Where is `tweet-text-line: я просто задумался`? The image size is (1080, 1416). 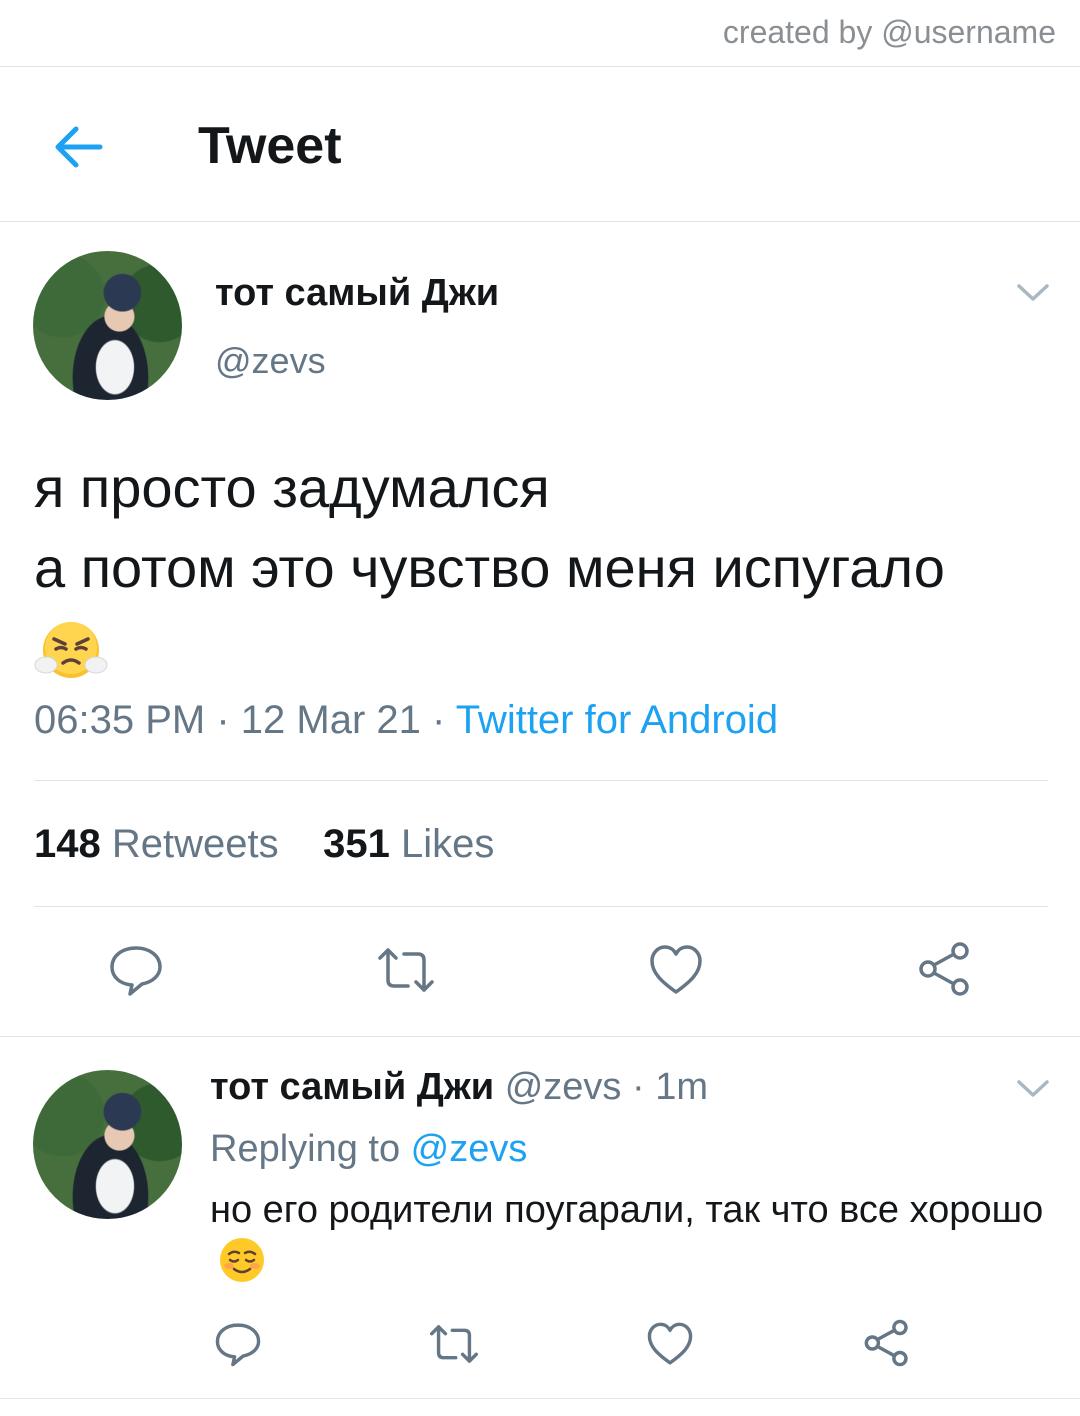 tweet-text-line: я просто задумался is located at coordinates (292, 487).